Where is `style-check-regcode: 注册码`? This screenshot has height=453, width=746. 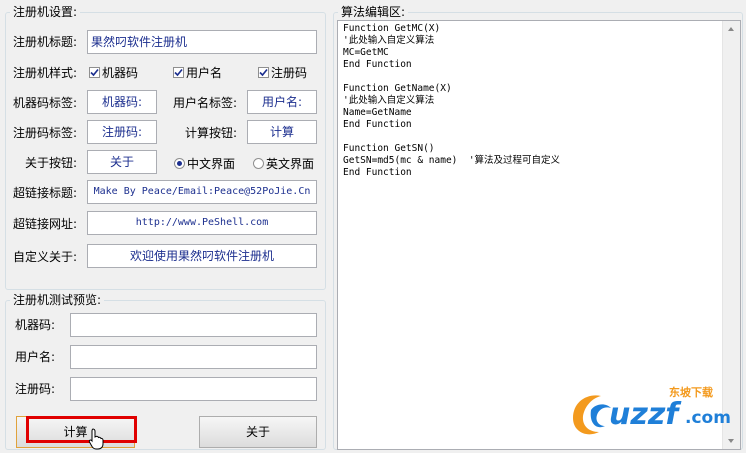 style-check-regcode: 注册码 is located at coordinates (282, 72).